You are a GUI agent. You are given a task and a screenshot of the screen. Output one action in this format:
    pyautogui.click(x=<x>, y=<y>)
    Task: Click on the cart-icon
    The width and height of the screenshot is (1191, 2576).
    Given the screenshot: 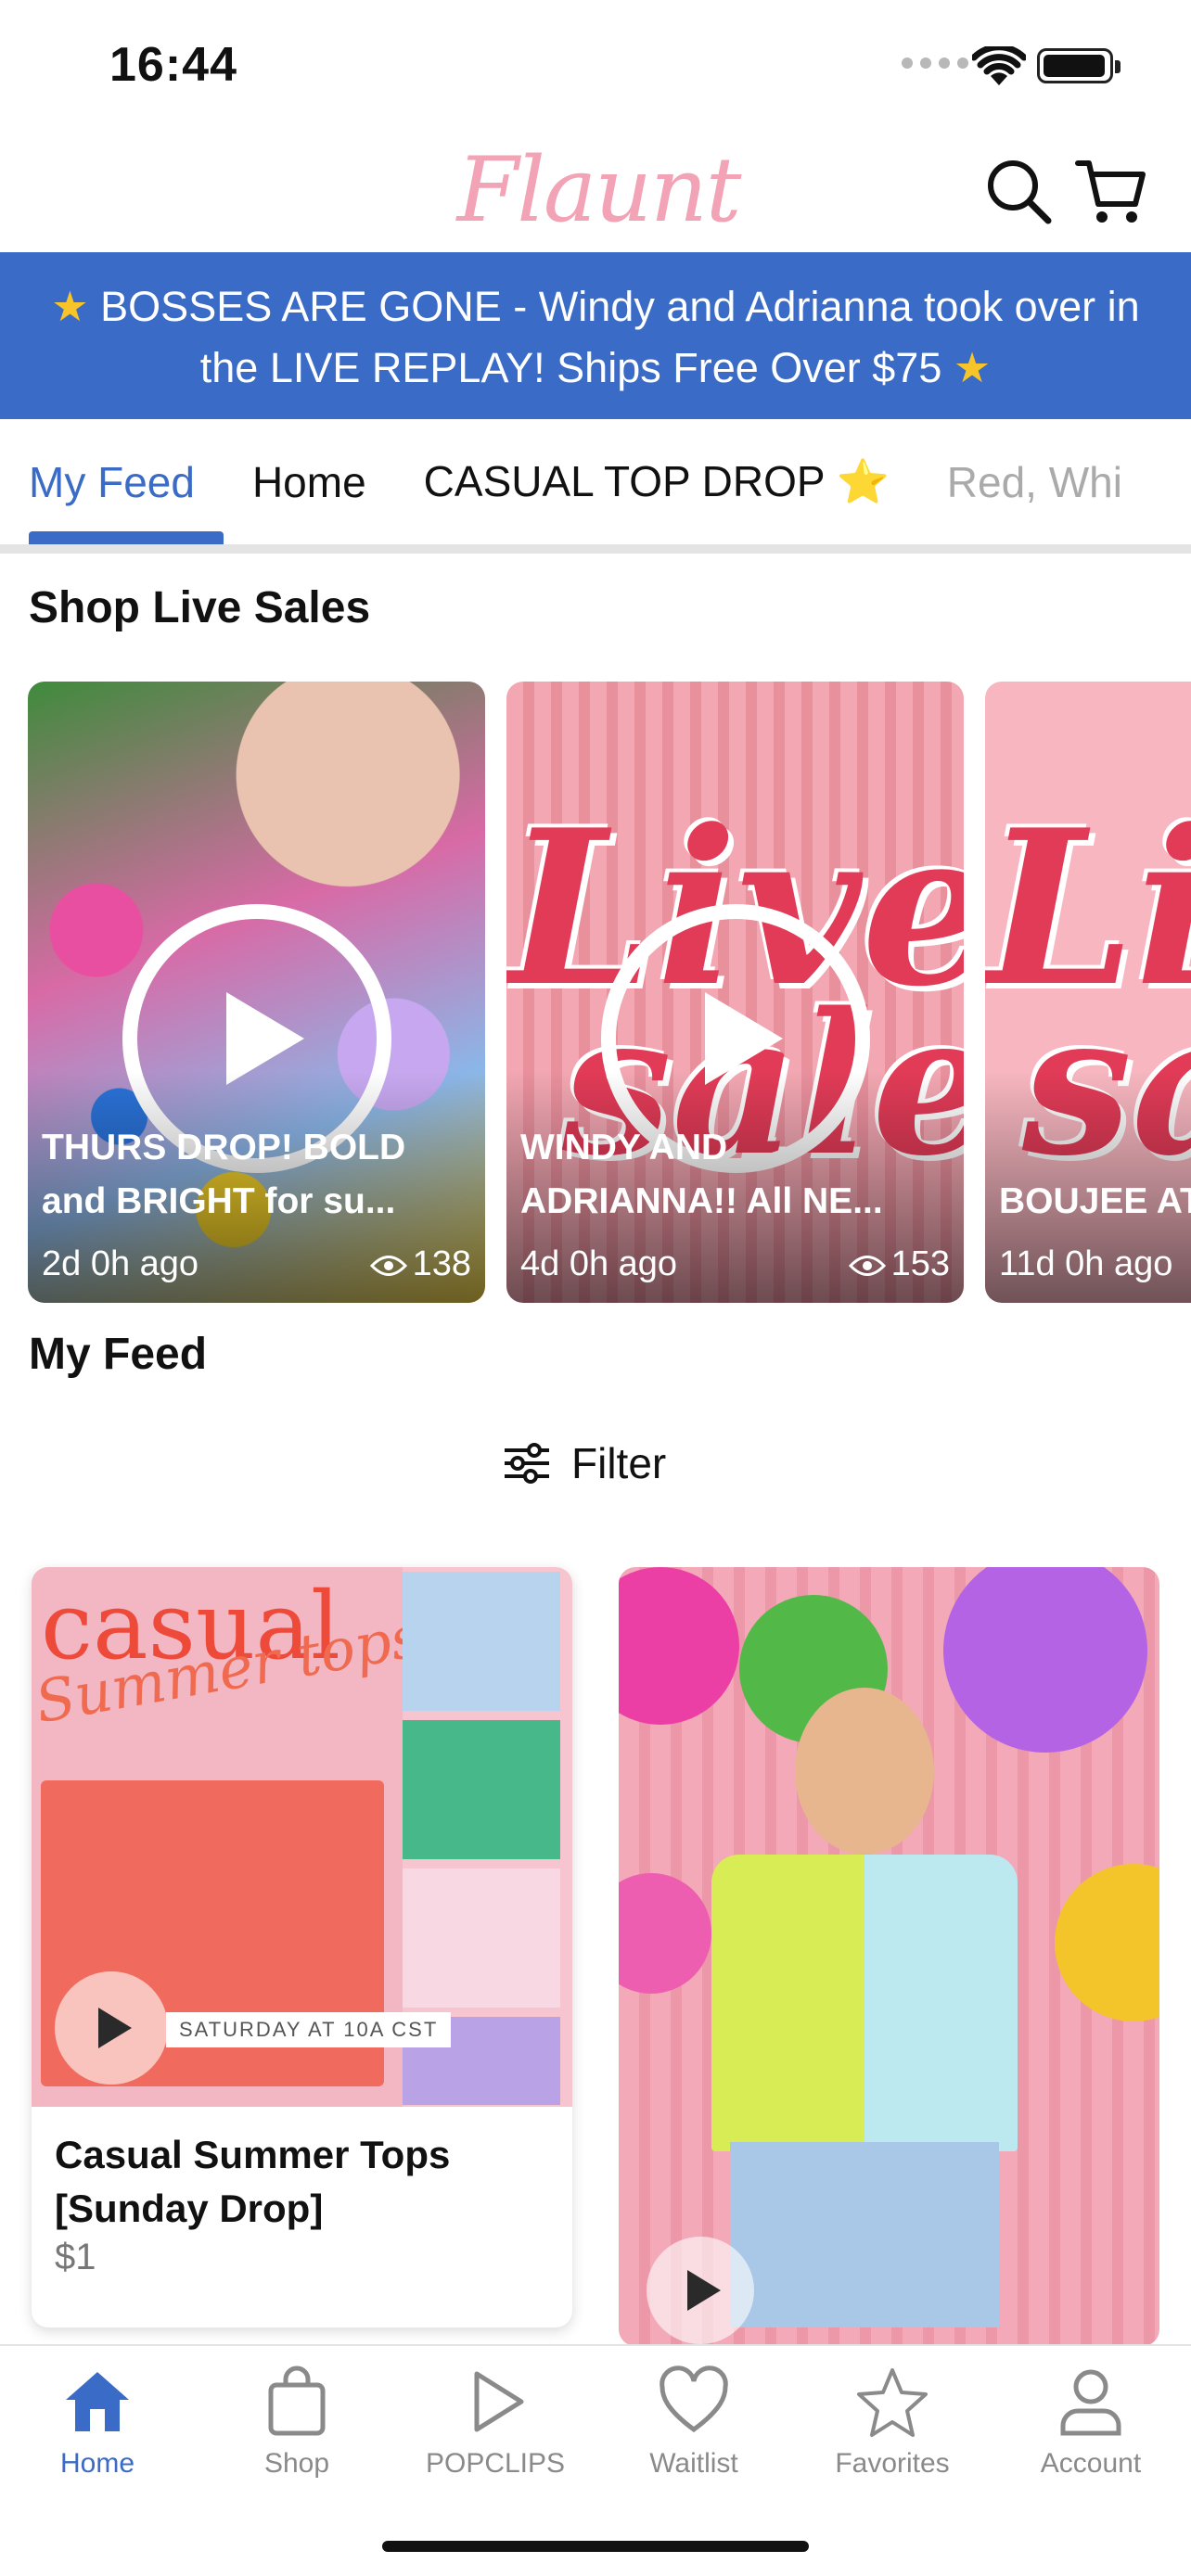 What is the action you would take?
    pyautogui.click(x=1111, y=191)
    